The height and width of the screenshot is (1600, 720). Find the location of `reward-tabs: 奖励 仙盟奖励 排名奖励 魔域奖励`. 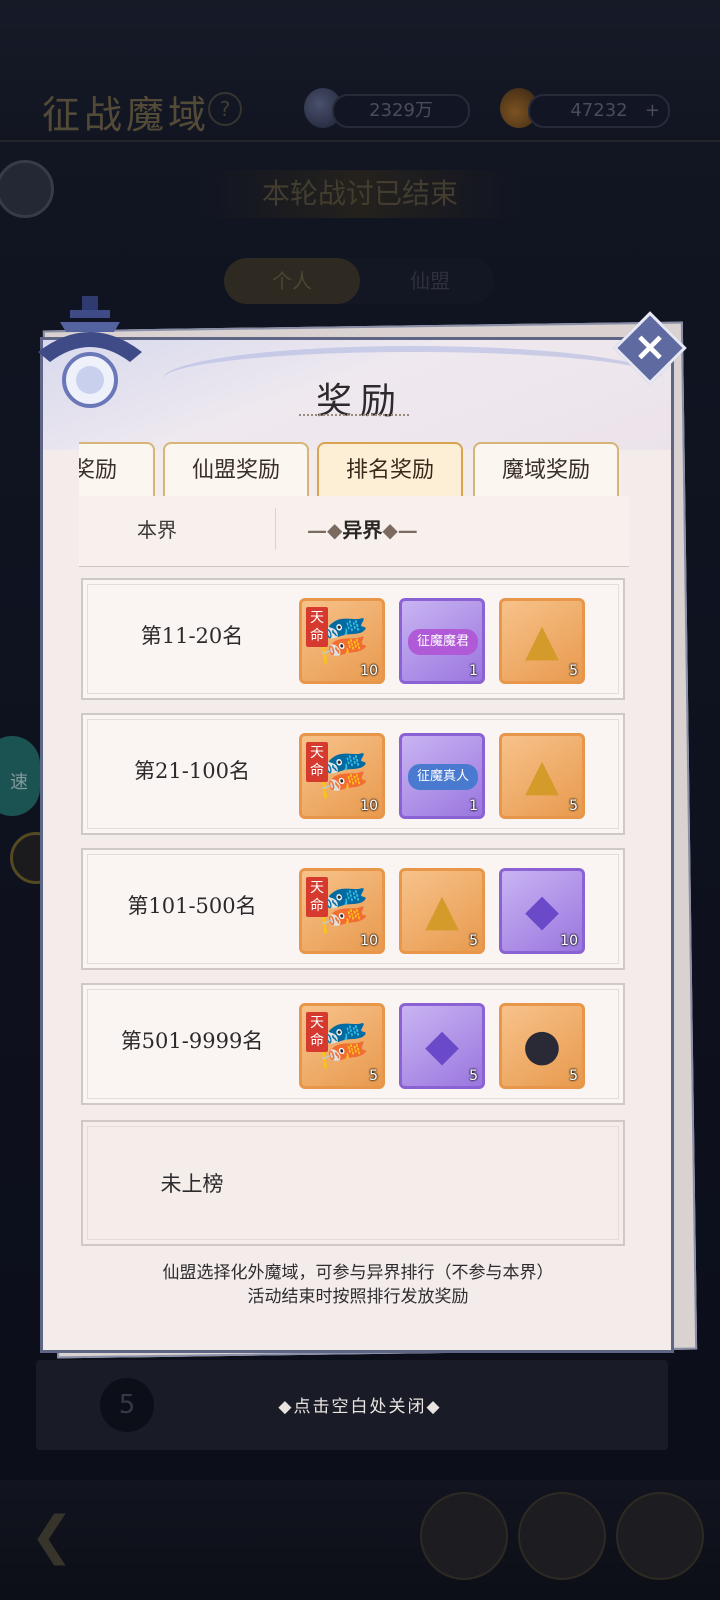

reward-tabs: 奖励 仙盟奖励 排名奖励 魔域奖励 is located at coordinates (359, 466).